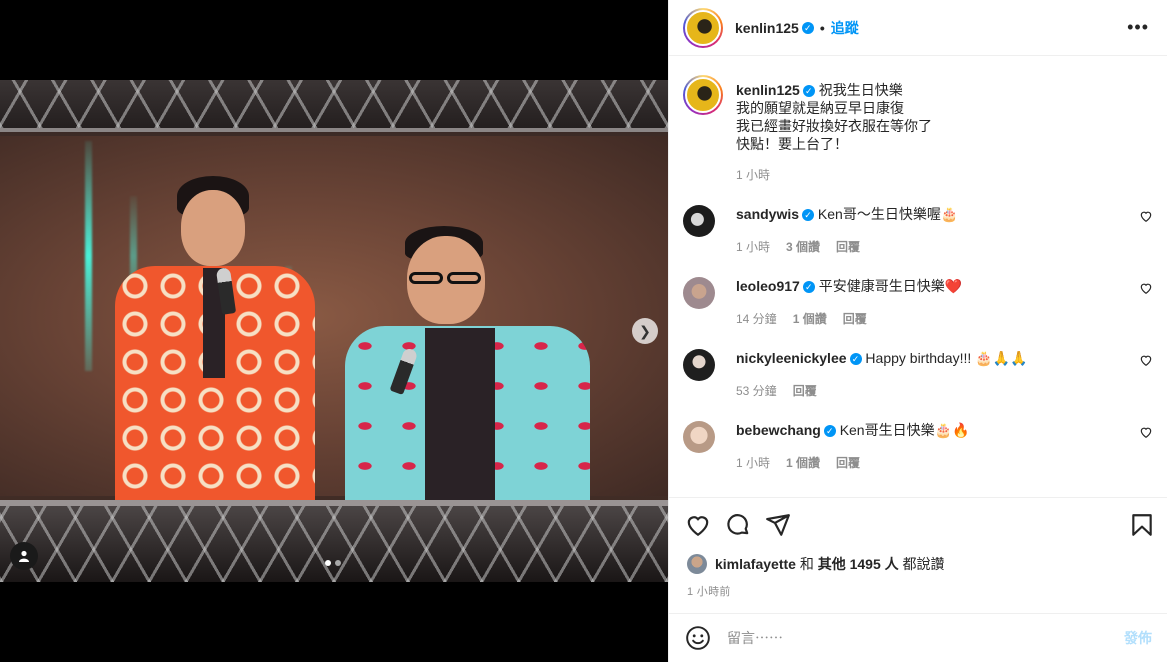 The width and height of the screenshot is (1167, 662). I want to click on carousel-next-button: ❯, so click(645, 331).